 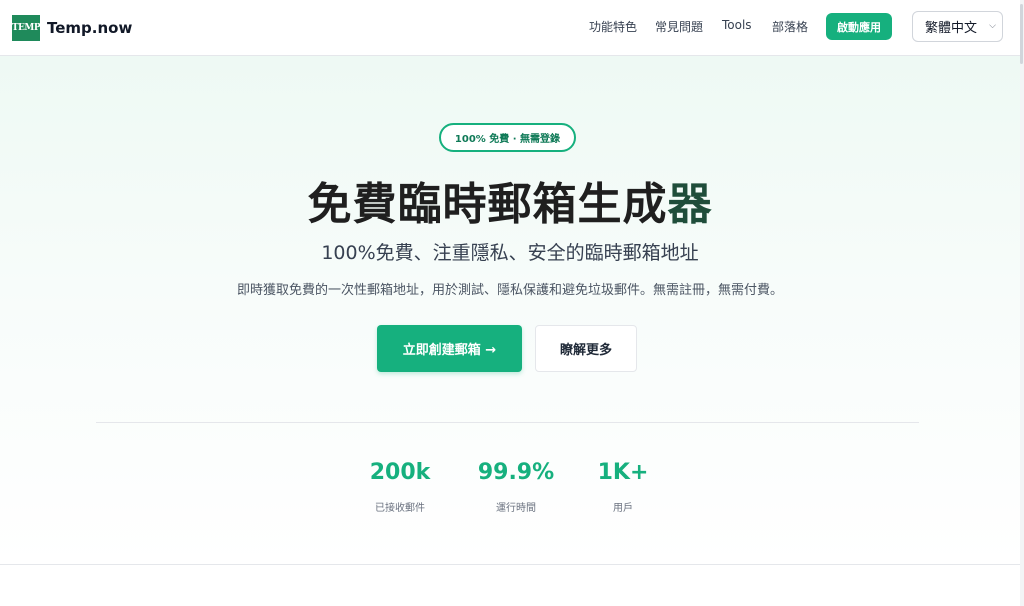 I want to click on stat-emails-received: 200k 已接收郵件, so click(x=400, y=487).